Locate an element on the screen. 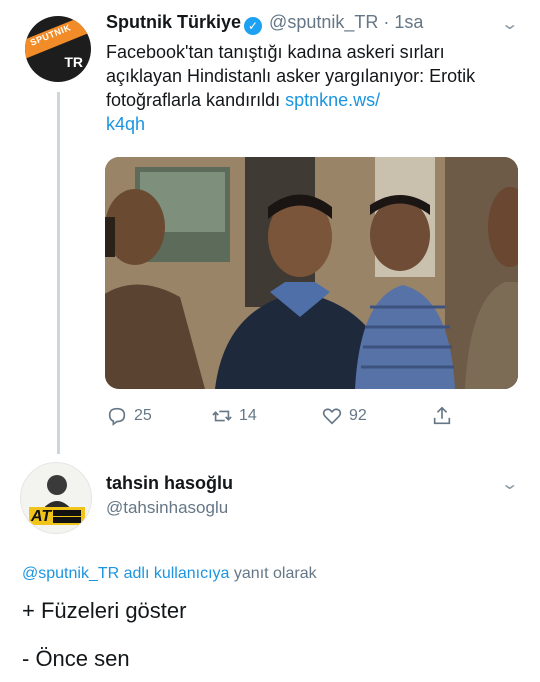  retweet-count: 14 is located at coordinates (248, 415).